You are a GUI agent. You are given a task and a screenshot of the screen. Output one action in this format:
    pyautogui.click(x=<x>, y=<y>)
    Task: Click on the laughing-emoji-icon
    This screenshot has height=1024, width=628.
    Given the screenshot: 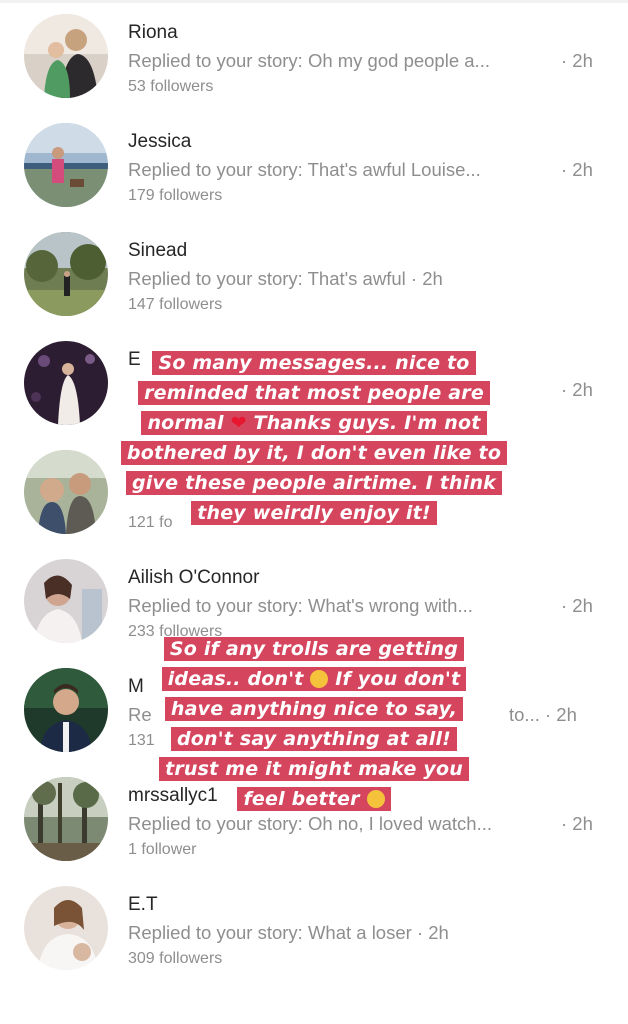 What is the action you would take?
    pyautogui.click(x=319, y=679)
    